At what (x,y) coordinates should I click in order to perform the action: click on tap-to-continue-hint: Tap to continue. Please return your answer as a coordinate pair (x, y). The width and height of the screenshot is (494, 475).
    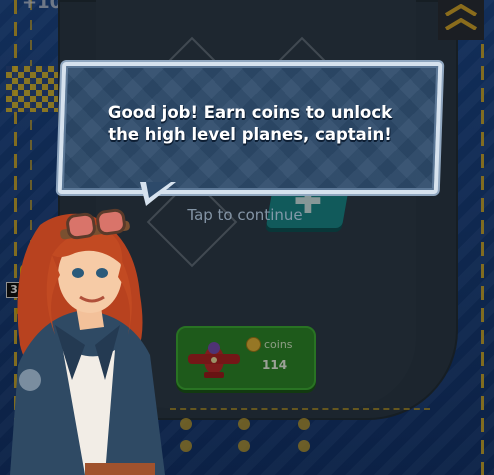
    Looking at the image, I should click on (245, 215).